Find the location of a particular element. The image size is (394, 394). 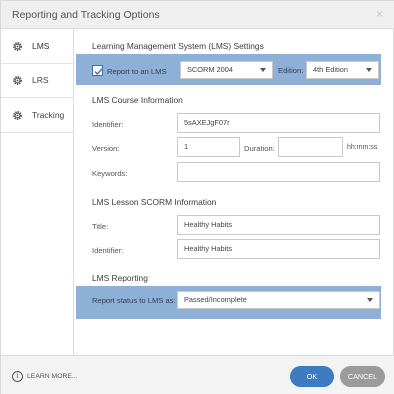

sidebar-item-tracking: Tracking is located at coordinates (37, 115).